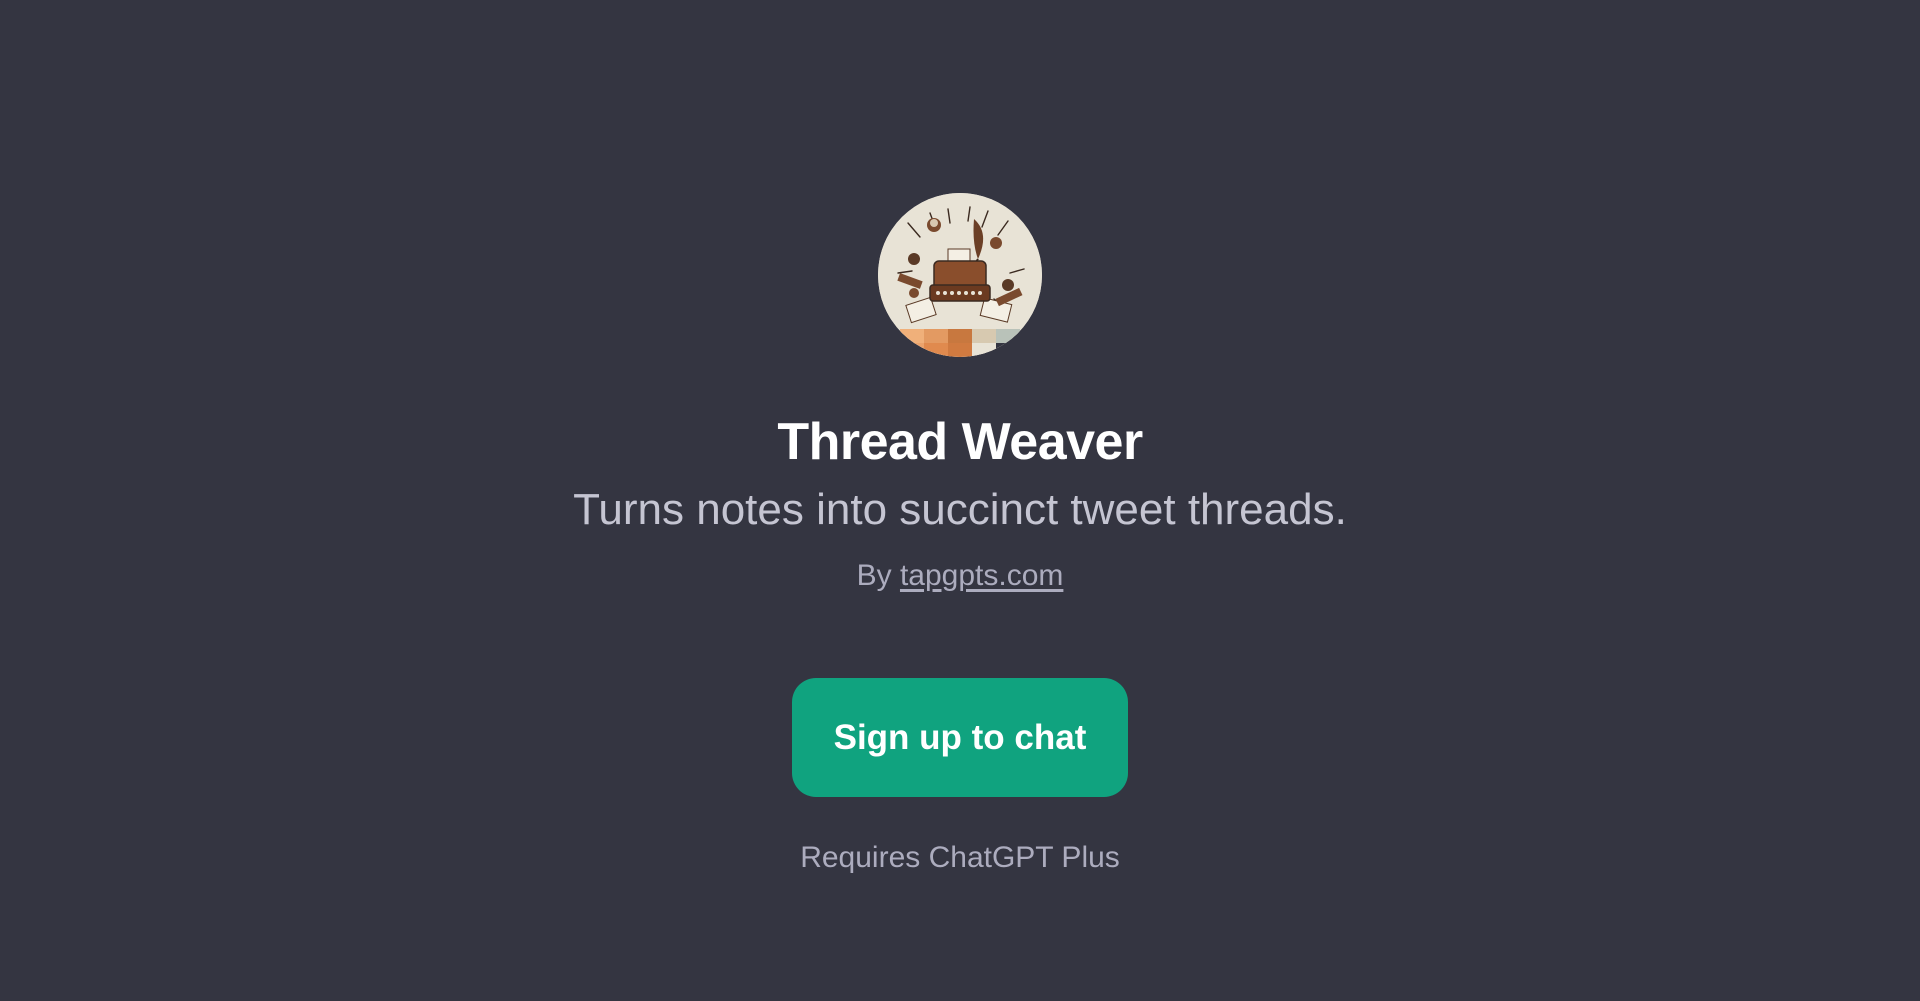 The image size is (1920, 1001). What do you see at coordinates (960, 857) in the screenshot?
I see `plan-requirement-note: Requires ChatGPT Plus` at bounding box center [960, 857].